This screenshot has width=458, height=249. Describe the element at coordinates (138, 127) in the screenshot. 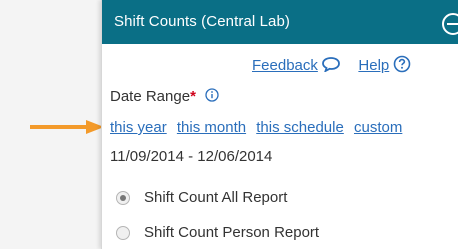

I see `range-this-year-link: this year` at that location.